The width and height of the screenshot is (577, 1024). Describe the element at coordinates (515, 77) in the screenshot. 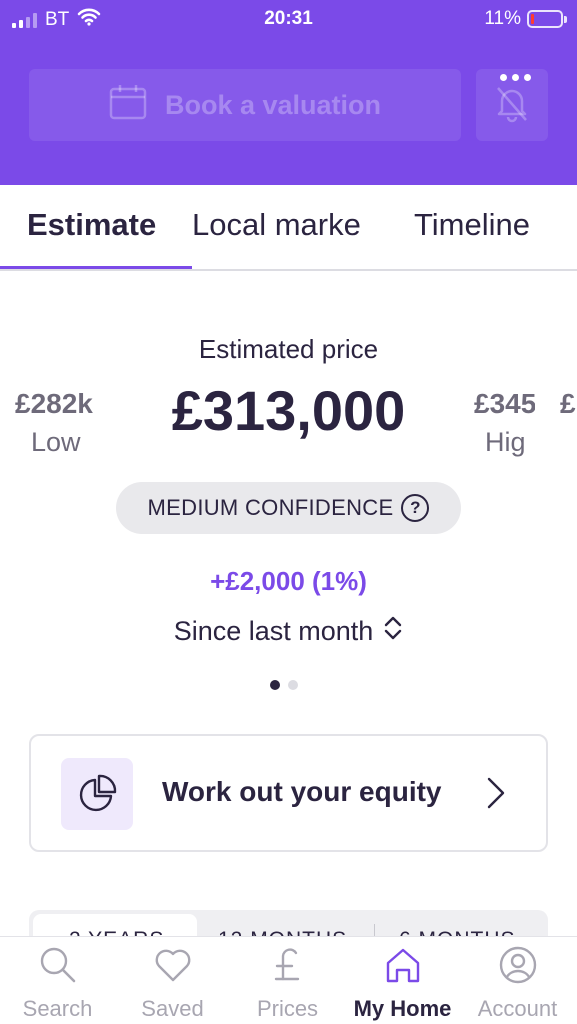

I see `more-icon` at that location.